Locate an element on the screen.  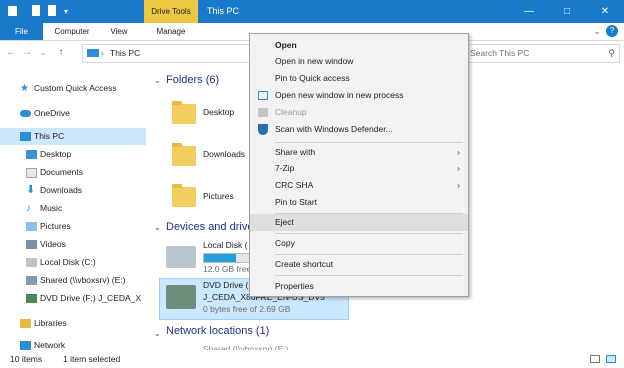
menu-item-open-new-window: Open in new window is located at coordinates (359, 61).